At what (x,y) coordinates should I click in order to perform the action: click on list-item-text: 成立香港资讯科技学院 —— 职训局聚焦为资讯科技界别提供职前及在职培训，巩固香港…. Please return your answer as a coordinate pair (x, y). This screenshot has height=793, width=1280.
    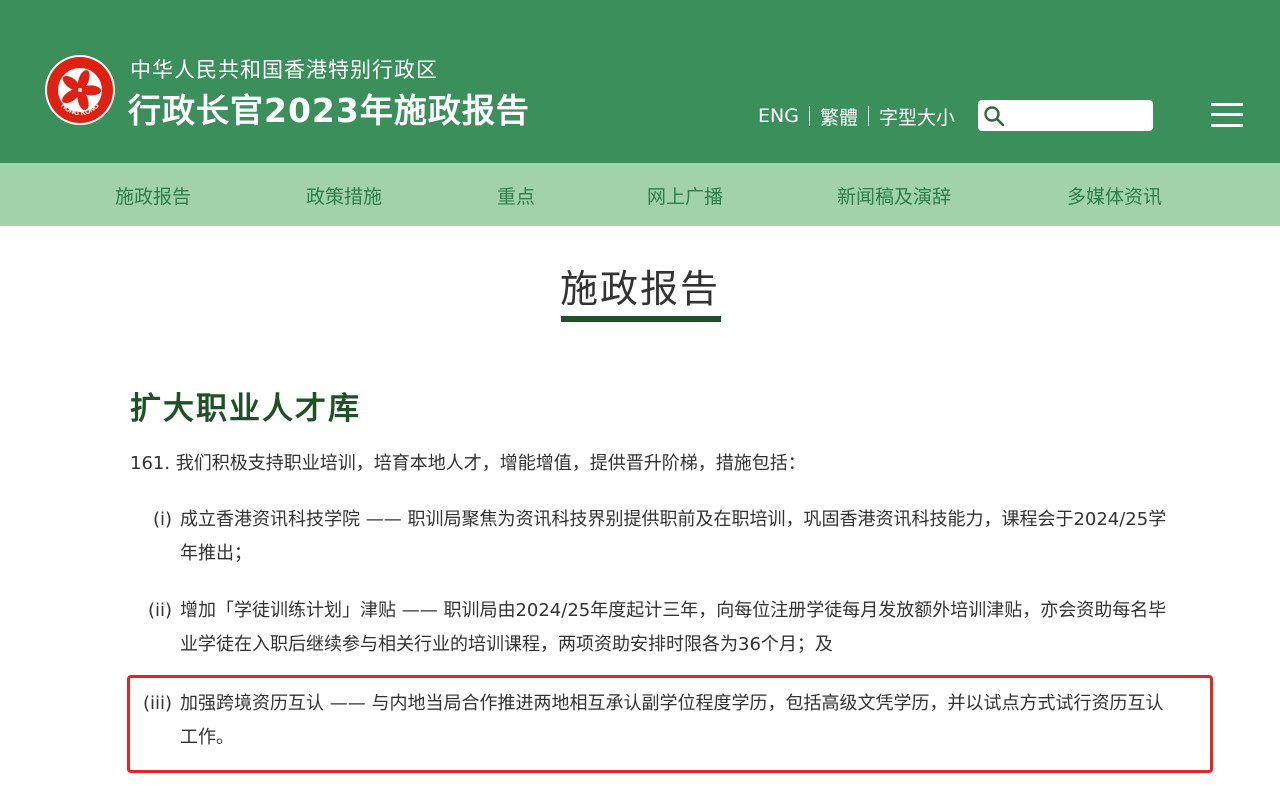
    Looking at the image, I should click on (673, 536).